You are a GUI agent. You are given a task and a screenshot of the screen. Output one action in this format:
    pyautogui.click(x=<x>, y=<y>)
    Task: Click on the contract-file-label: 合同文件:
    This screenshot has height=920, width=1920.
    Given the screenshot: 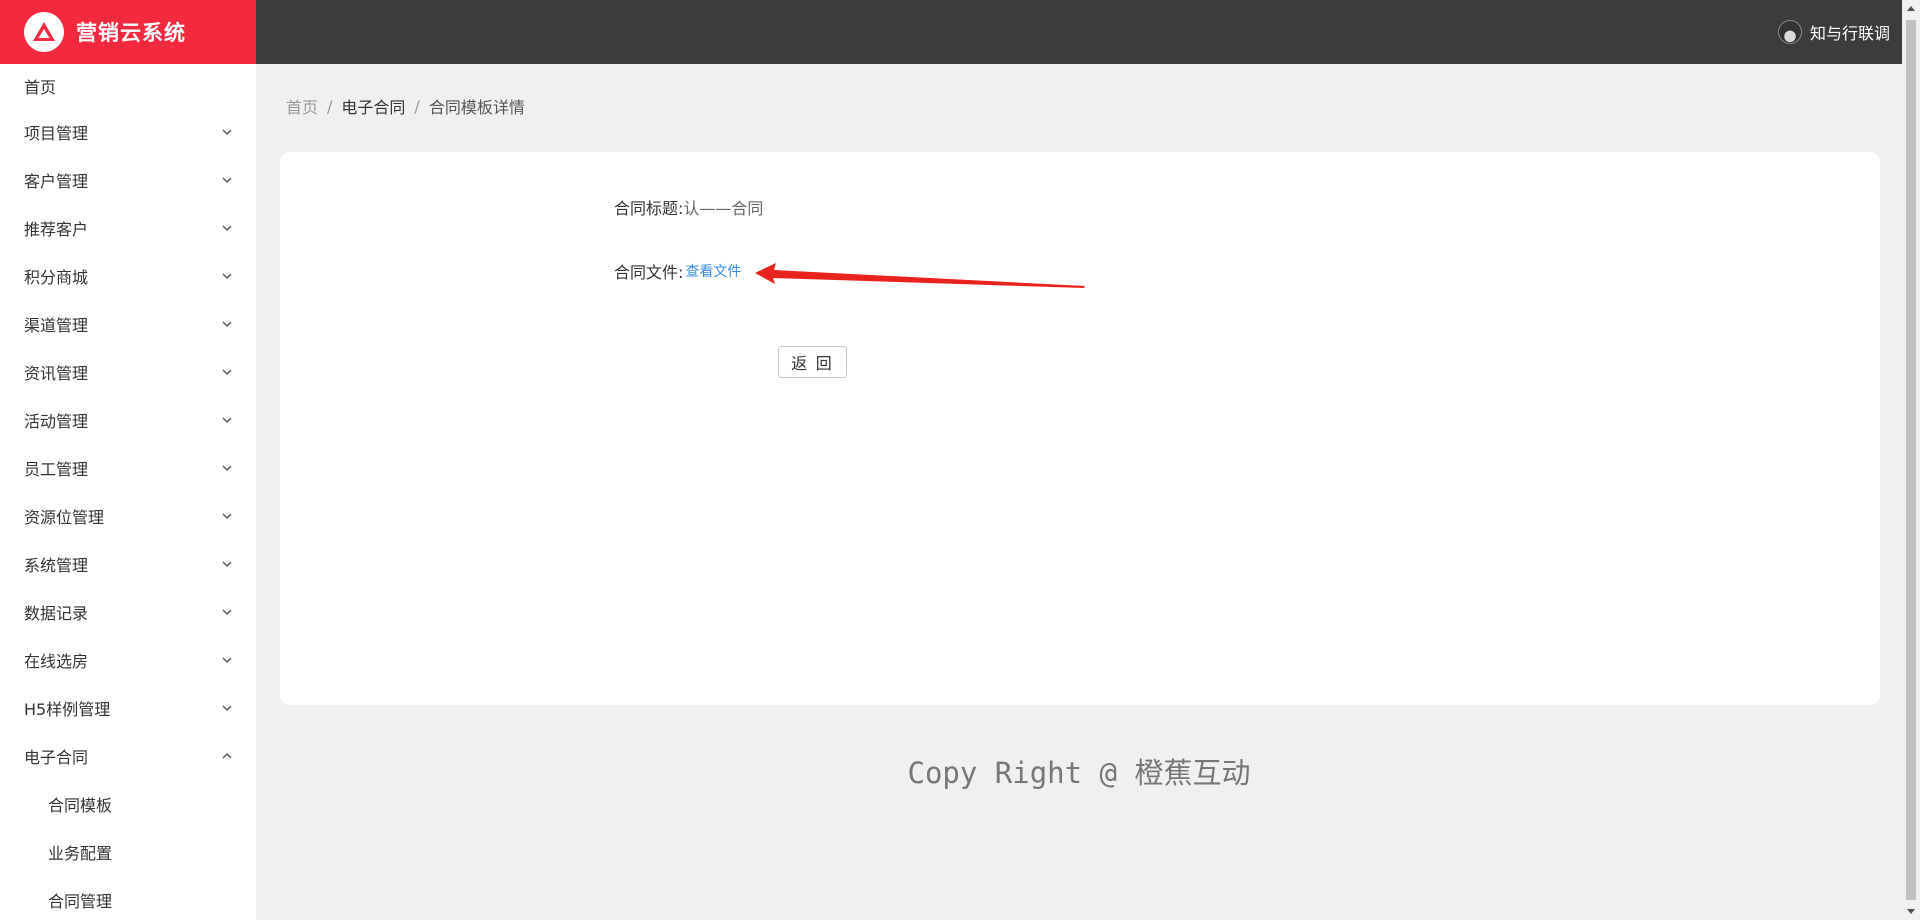 What is the action you would take?
    pyautogui.click(x=649, y=272)
    